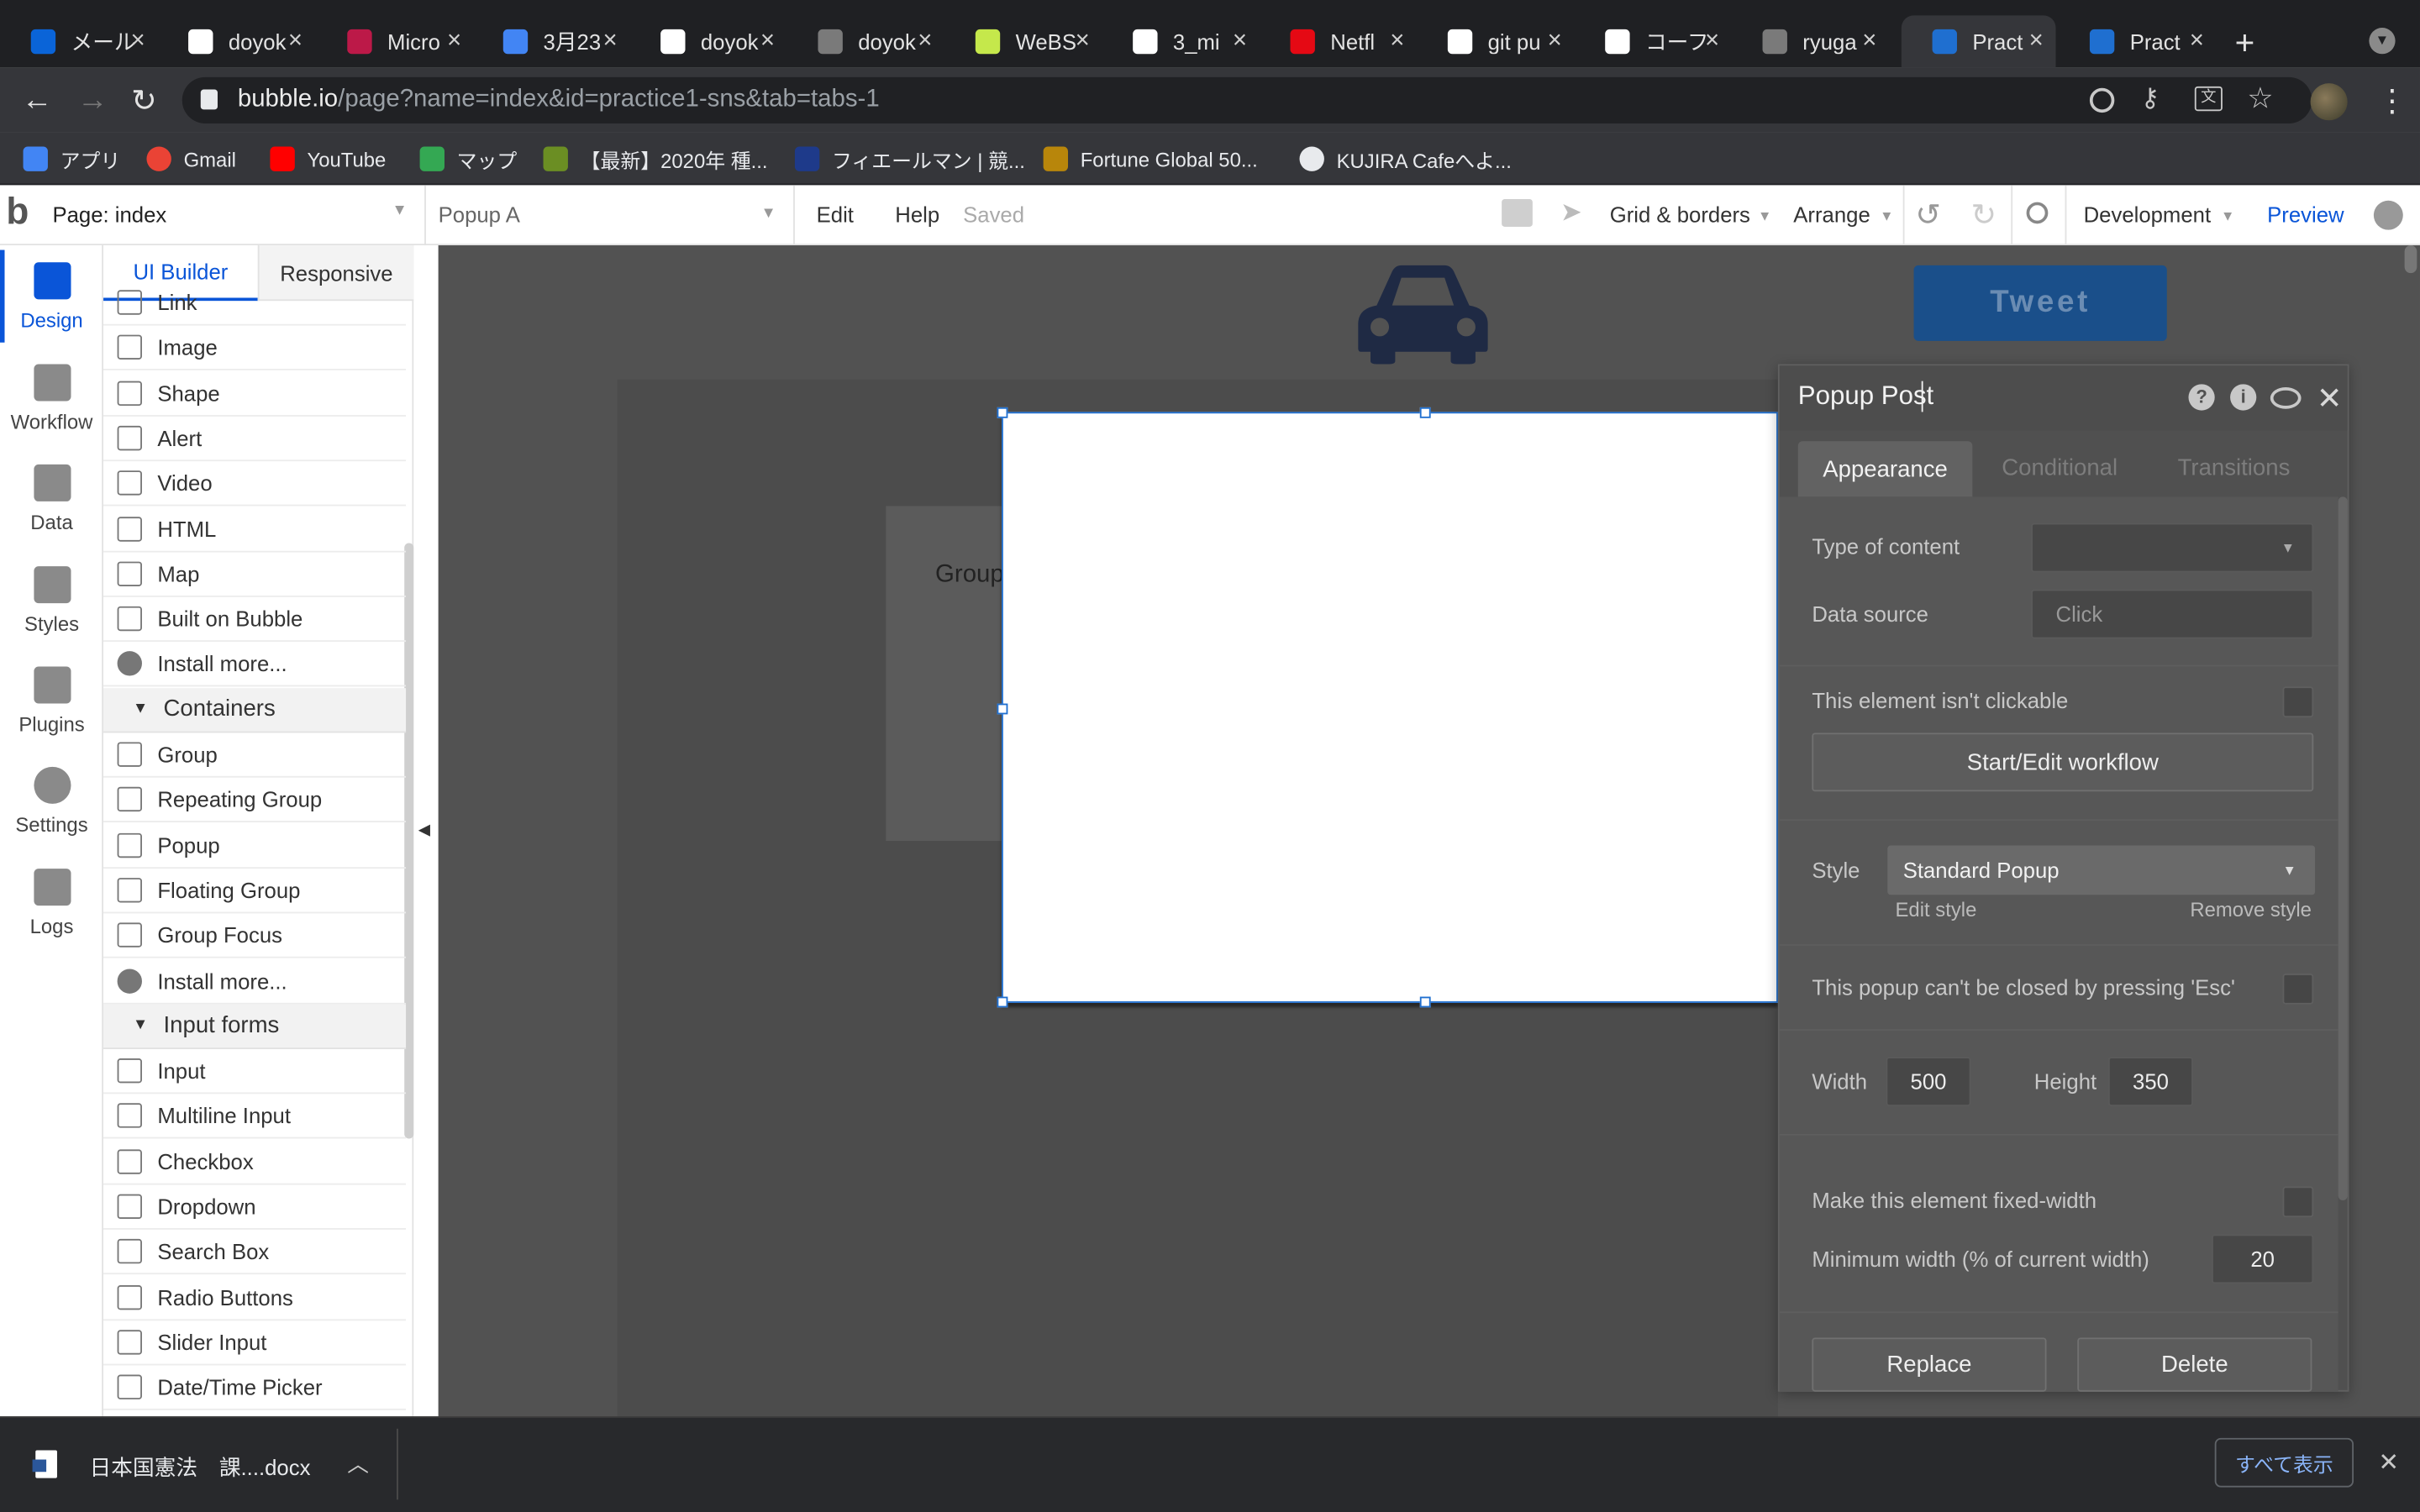 The width and height of the screenshot is (2420, 1512). What do you see at coordinates (2060, 468) in the screenshot?
I see `tab-conditional: Conditional` at bounding box center [2060, 468].